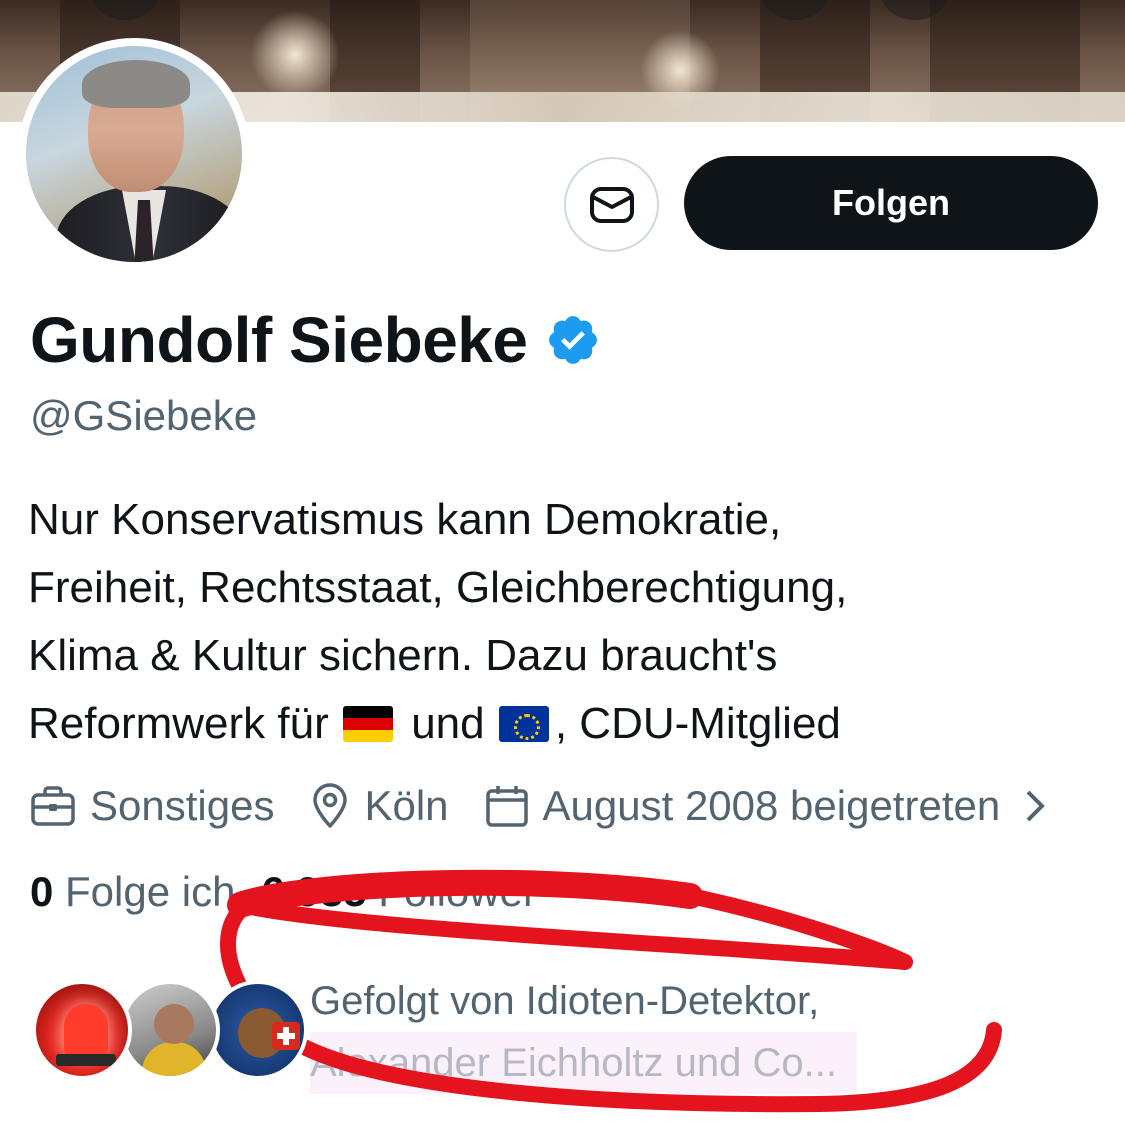 This screenshot has width=1125, height=1126. Describe the element at coordinates (697, 723) in the screenshot. I see `bio-text: , CDU-Mitglied` at that location.